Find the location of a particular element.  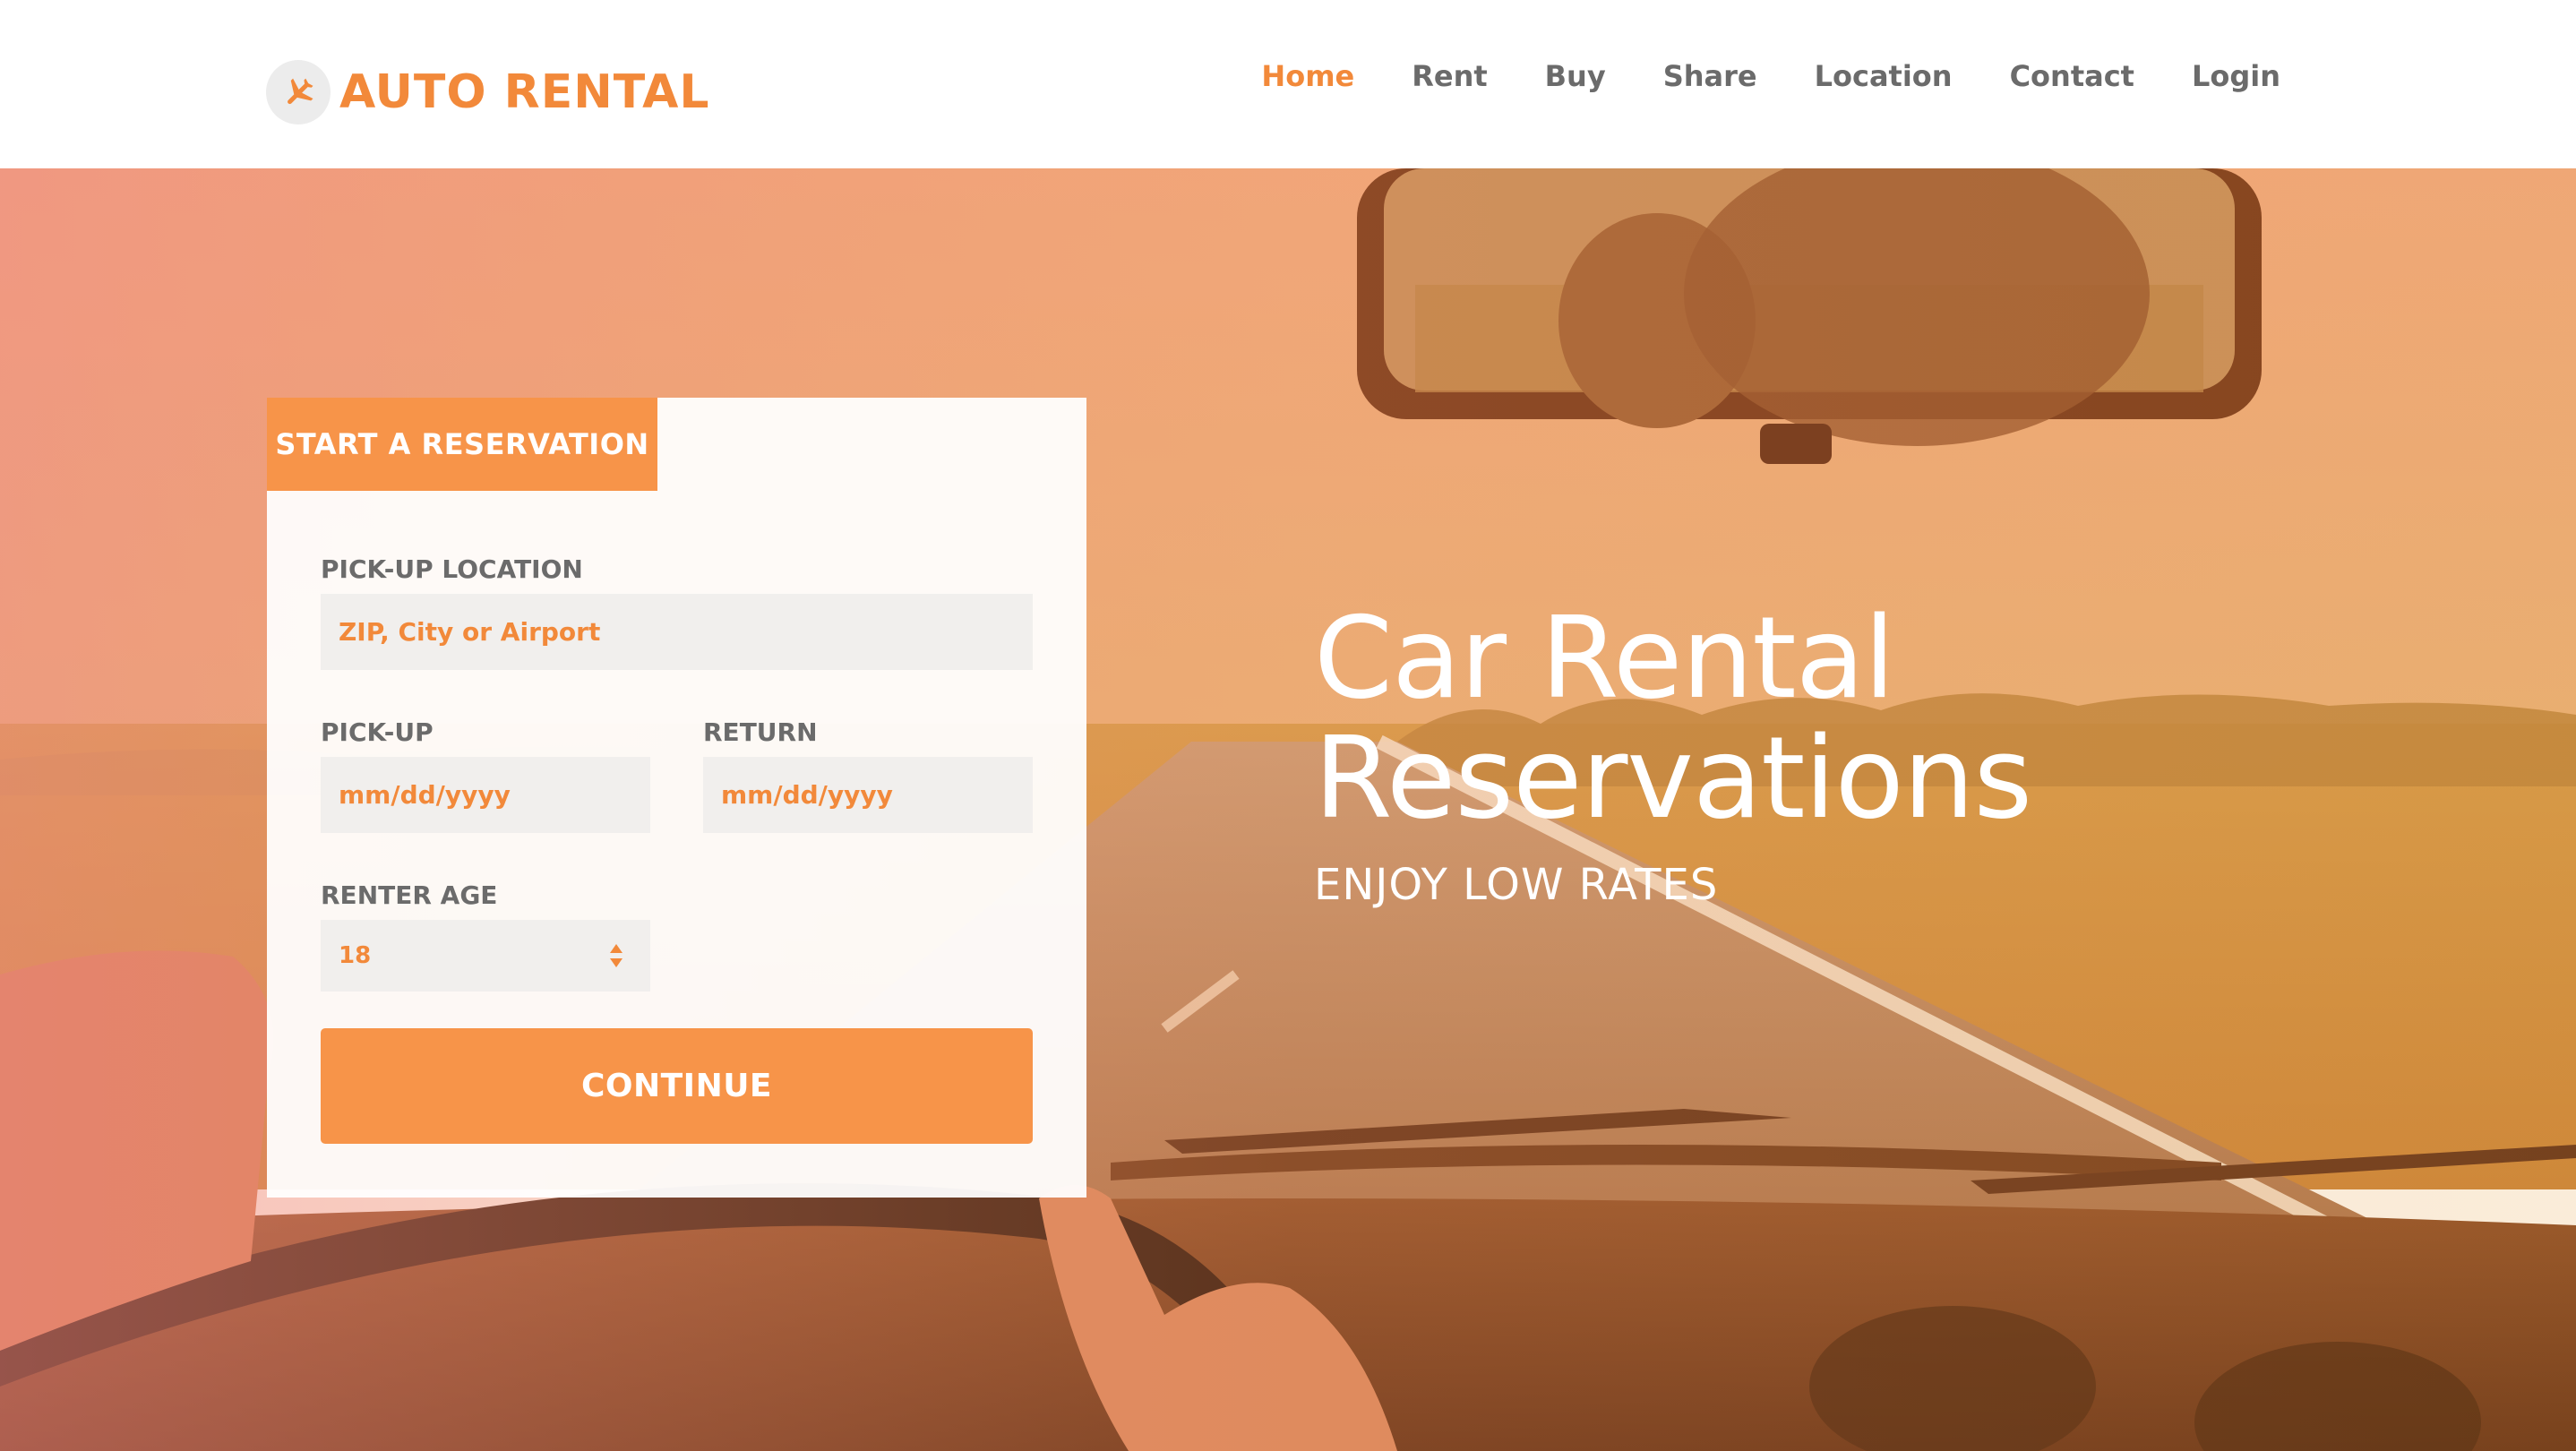

hero-subtitle: ENJOY LOW RATES is located at coordinates (1516, 885).